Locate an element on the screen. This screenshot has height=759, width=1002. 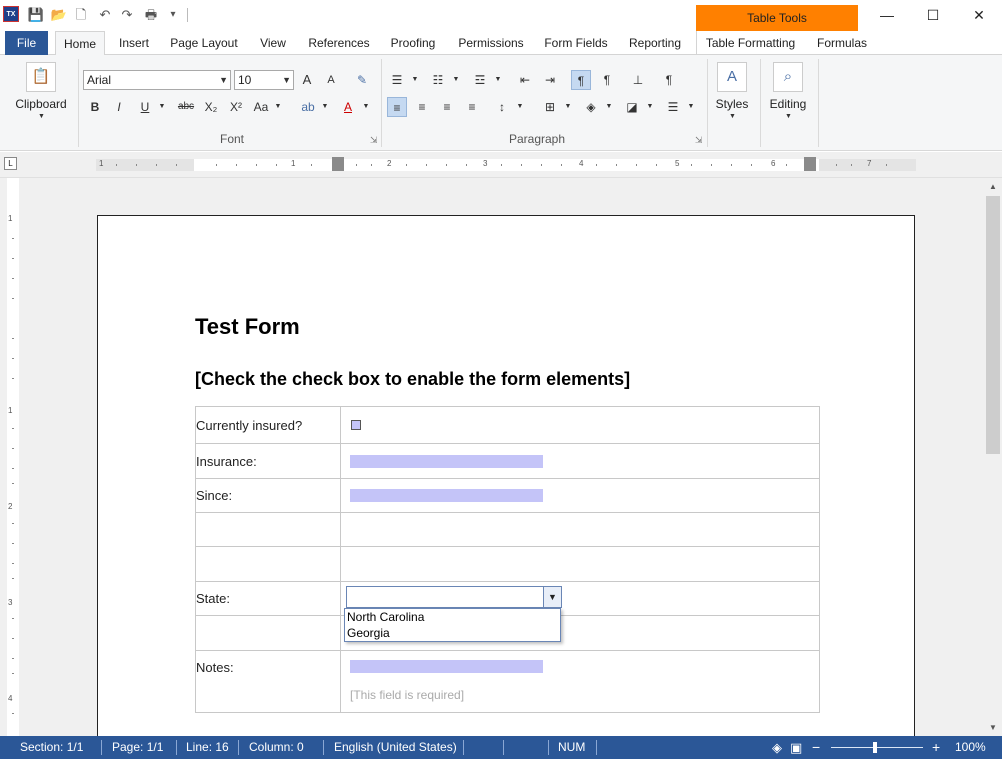
list-item: Georgia is located at coordinates (452, 633).